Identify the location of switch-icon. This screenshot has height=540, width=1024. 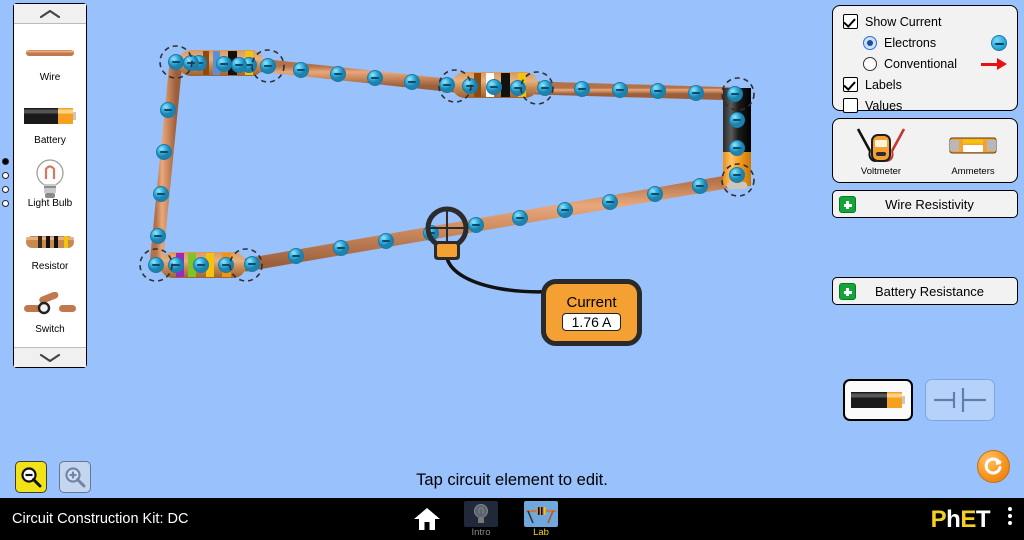
(50, 305).